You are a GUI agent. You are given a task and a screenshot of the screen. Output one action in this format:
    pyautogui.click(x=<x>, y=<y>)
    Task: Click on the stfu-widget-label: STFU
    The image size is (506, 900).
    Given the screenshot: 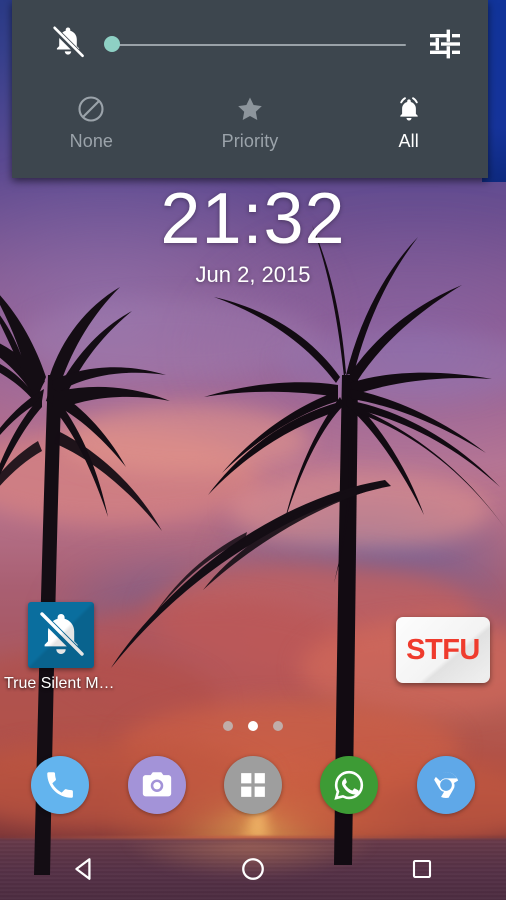 What is the action you would take?
    pyautogui.click(x=443, y=649)
    